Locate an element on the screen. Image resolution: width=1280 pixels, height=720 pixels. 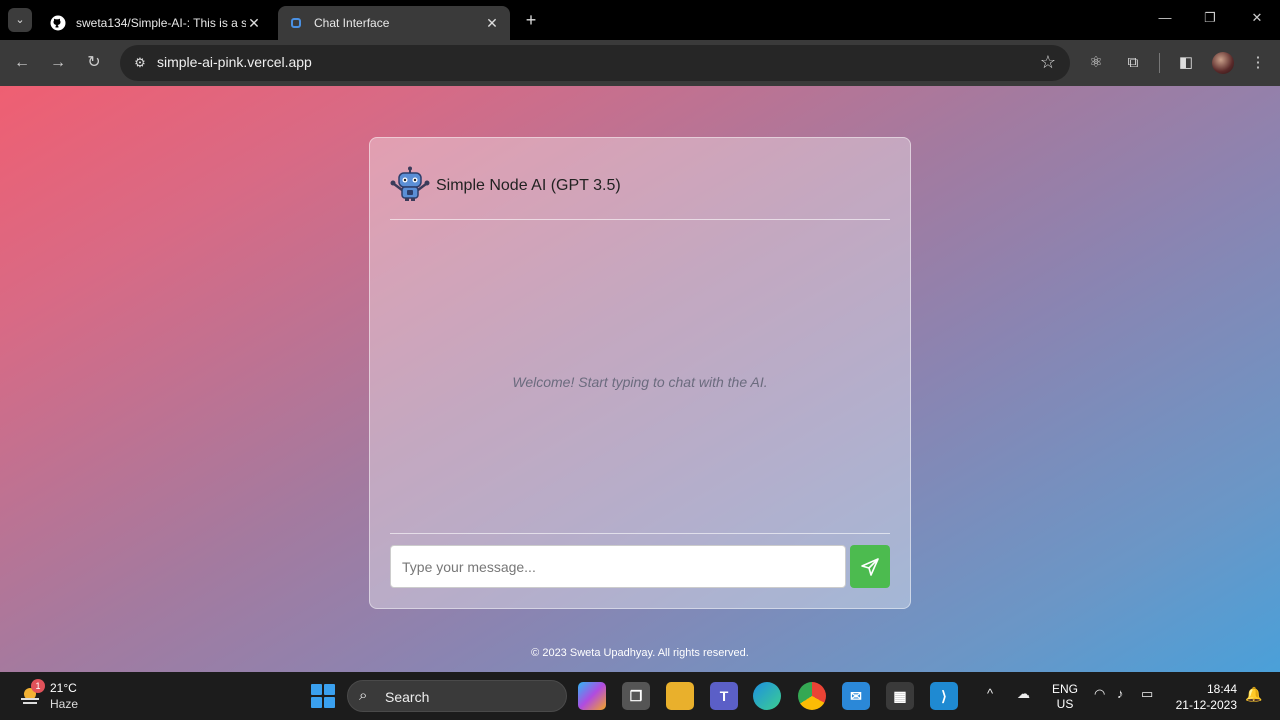
extensions-icon: ⧉ is located at coordinates (1133, 63).